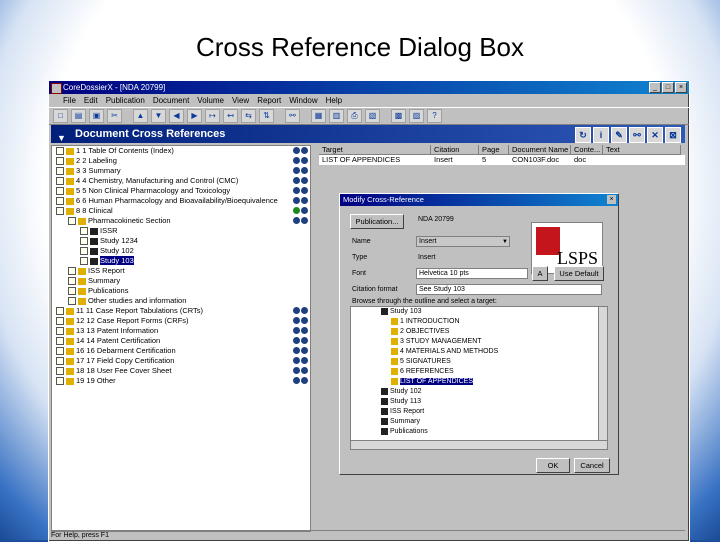 The image size is (720, 542). What do you see at coordinates (369, 87) in the screenshot?
I see `window-titlebar: CoreDossierX - [NDA 20799] _ □ ×` at bounding box center [369, 87].